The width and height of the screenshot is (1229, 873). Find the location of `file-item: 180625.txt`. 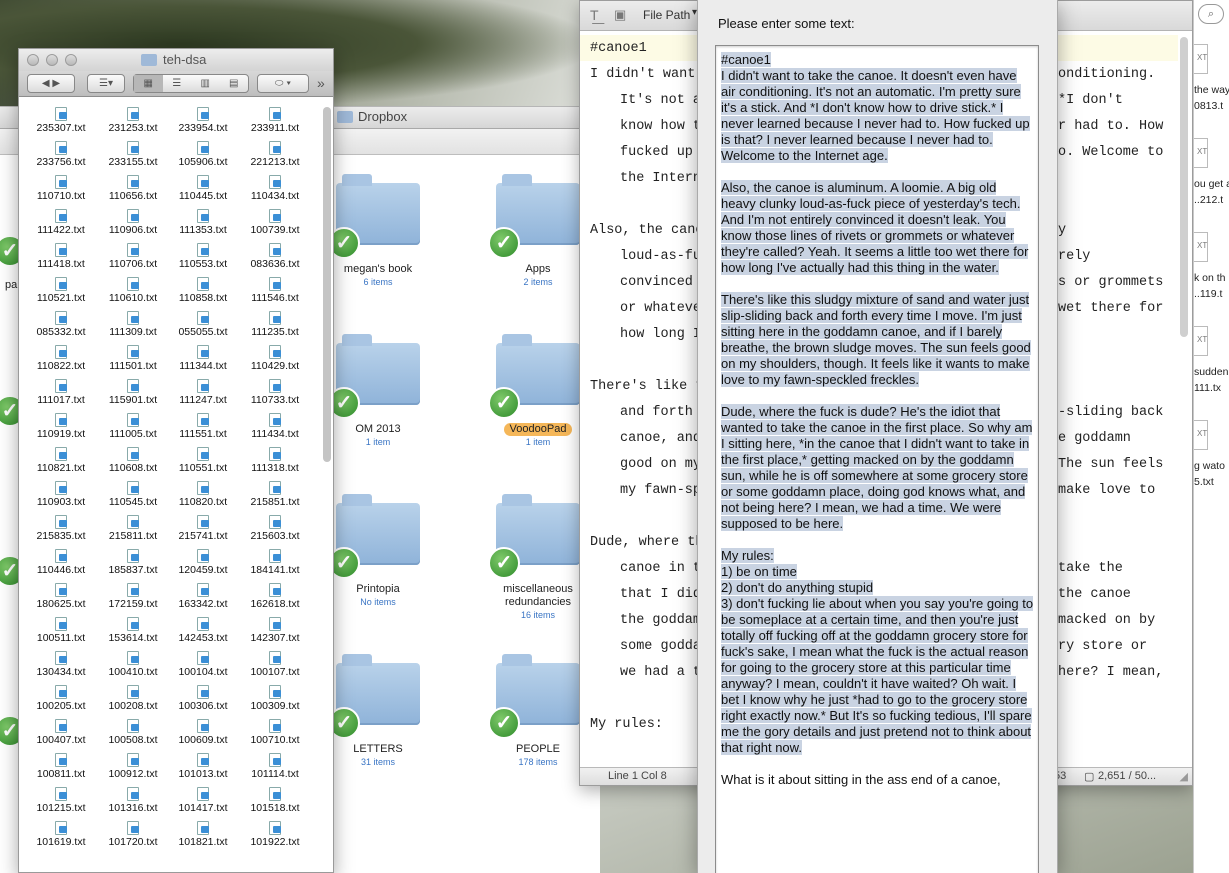

file-item: 180625.txt is located at coordinates (61, 596).